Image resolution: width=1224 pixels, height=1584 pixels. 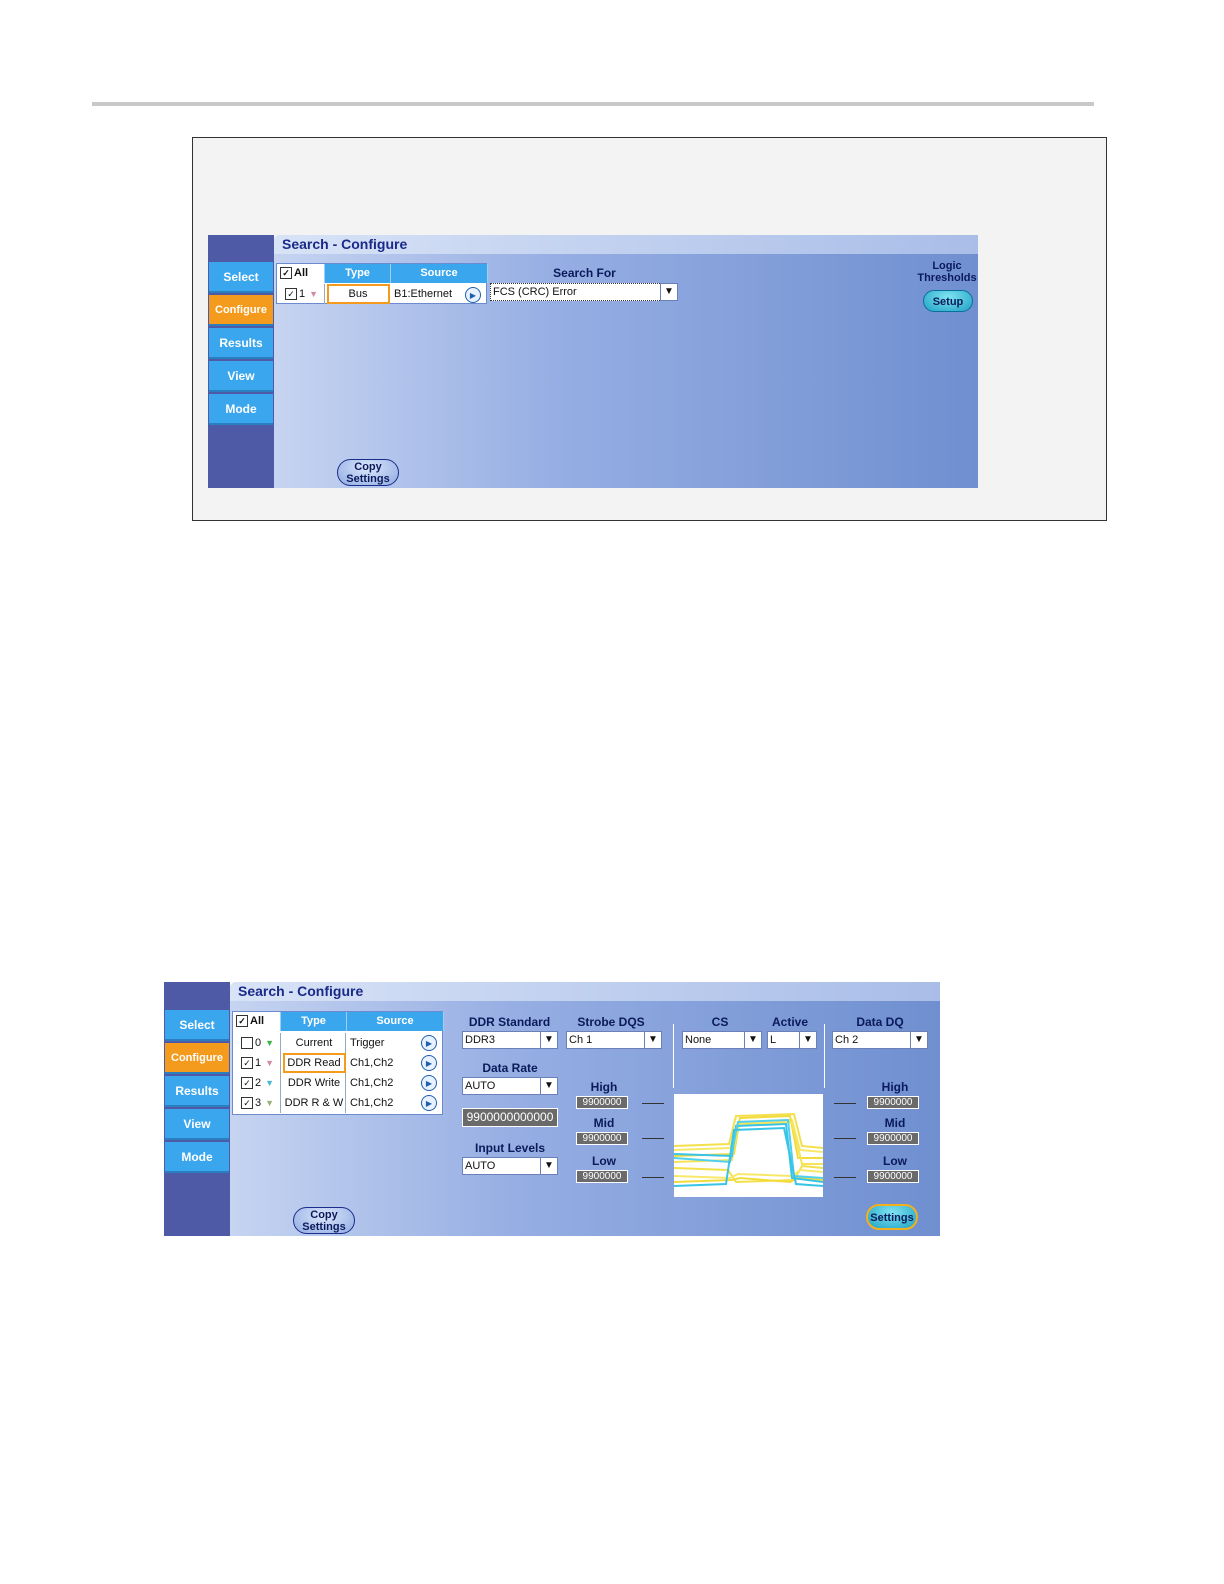 I want to click on strobe-dqs-label: Strobe DQS, so click(x=611, y=1022).